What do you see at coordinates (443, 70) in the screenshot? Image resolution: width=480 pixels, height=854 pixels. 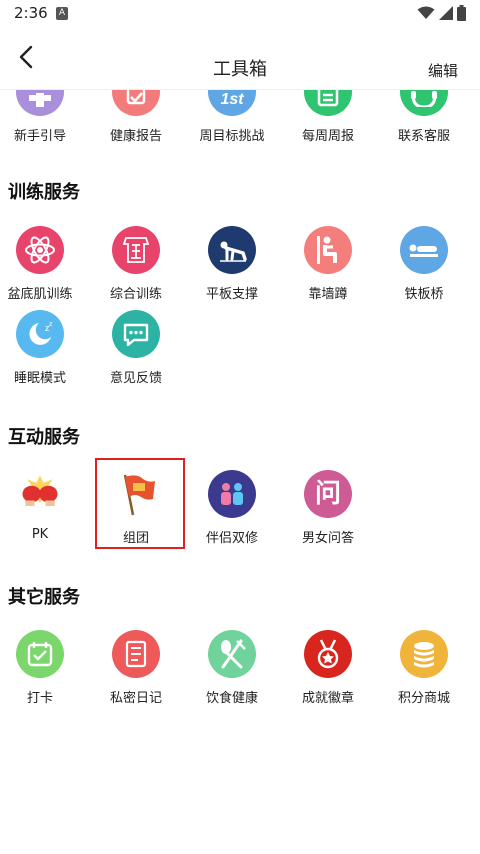 I see `edit-button: 编辑` at bounding box center [443, 70].